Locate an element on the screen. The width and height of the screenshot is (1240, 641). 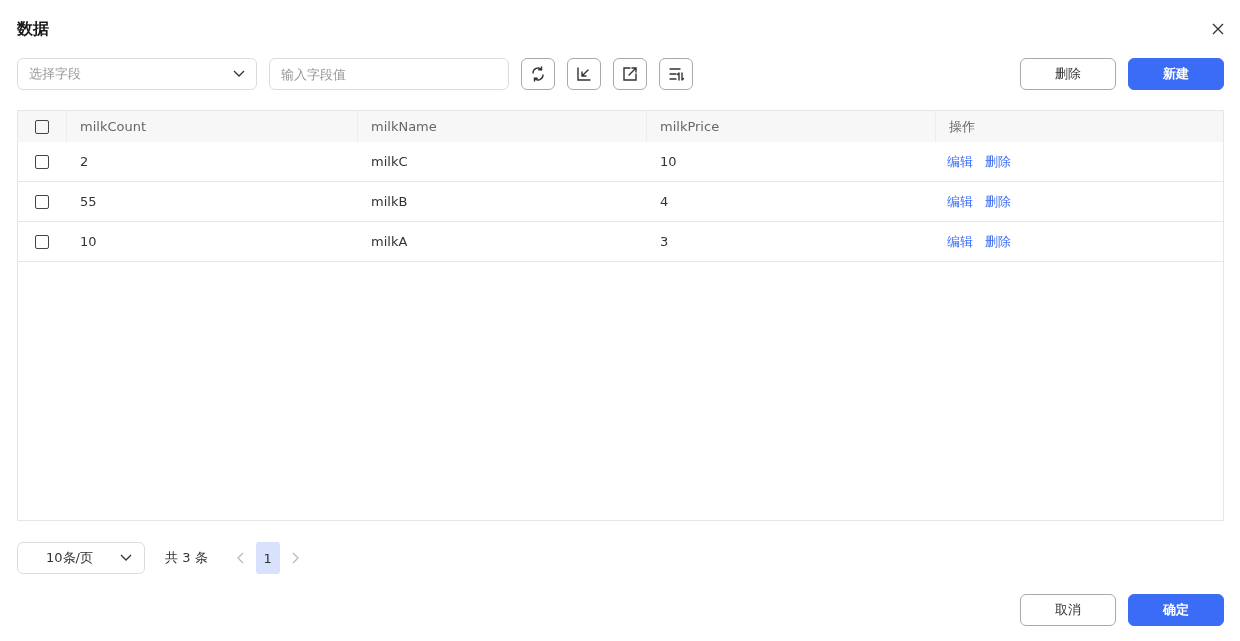
table-cell-text: milkC is located at coordinates (389, 161).